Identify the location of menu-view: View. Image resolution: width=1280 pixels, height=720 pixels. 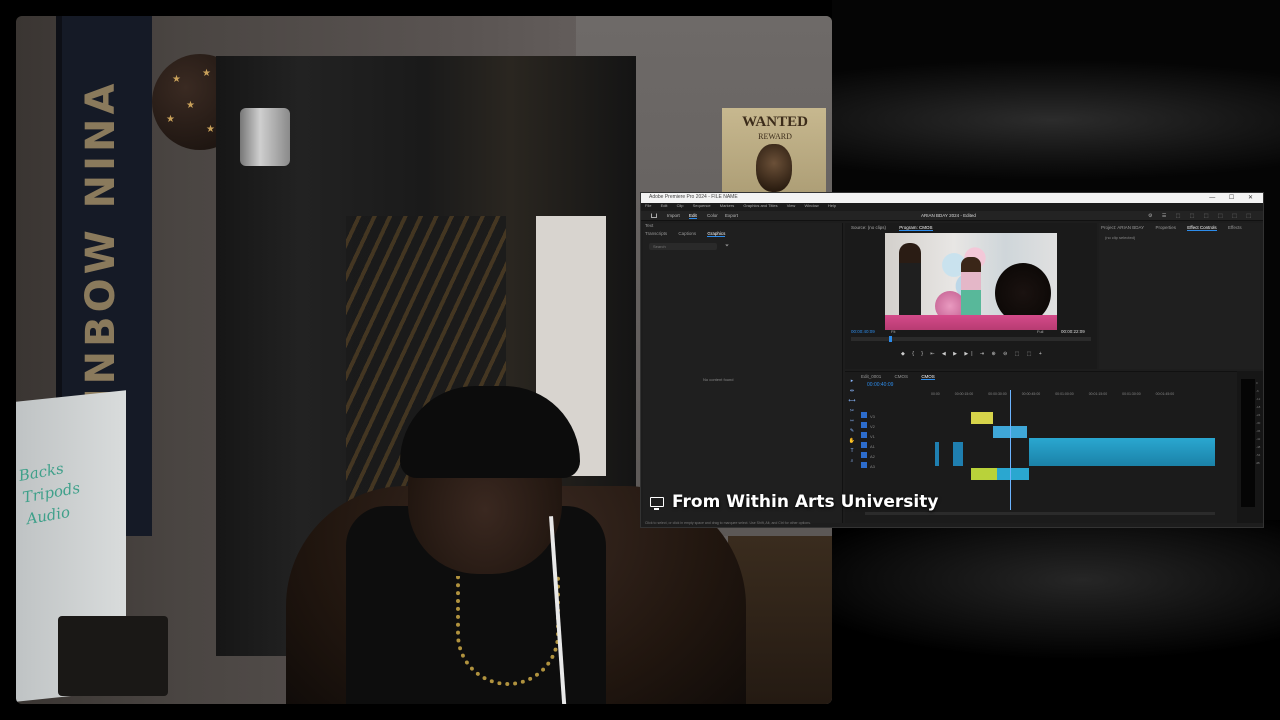
(791, 205).